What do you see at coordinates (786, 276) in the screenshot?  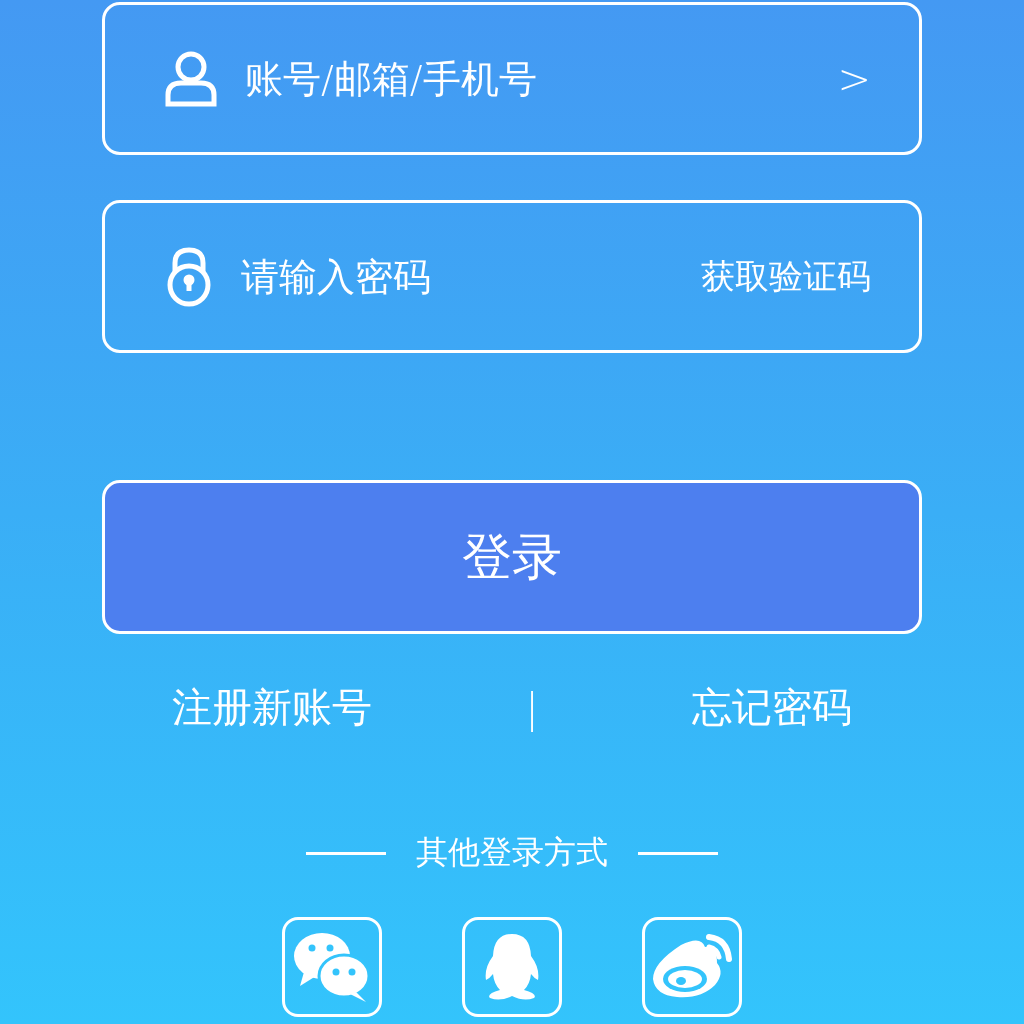 I see `get-code-link: 获取验证码` at bounding box center [786, 276].